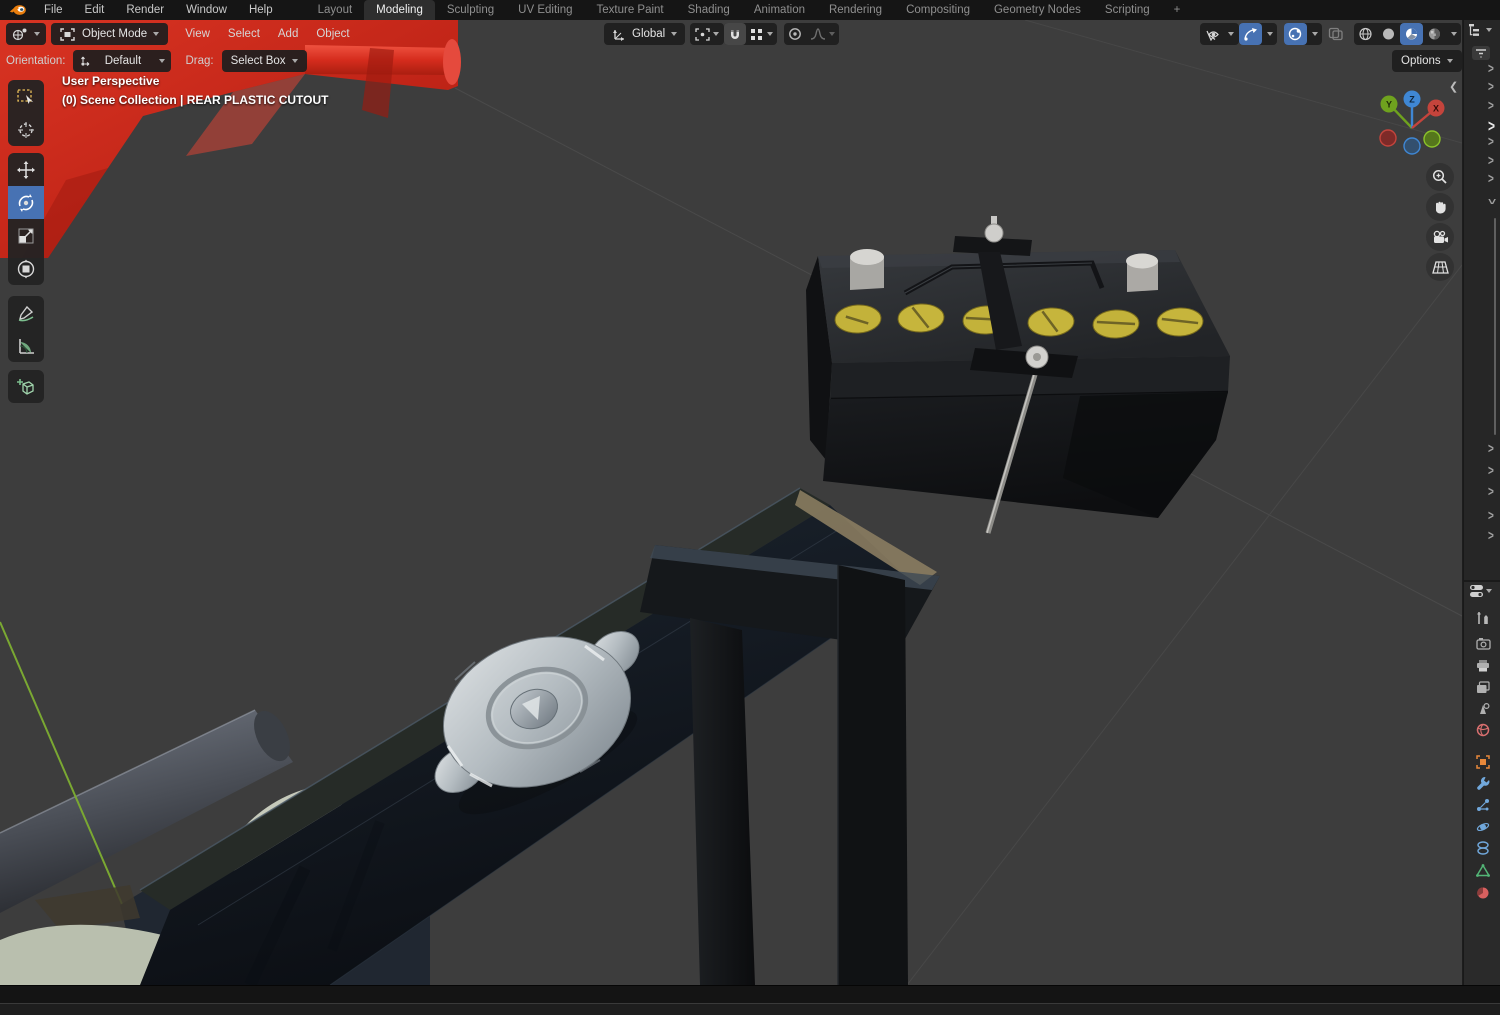  I want to click on outliner-panel: > > > > > > > > > > > > >, so click(1481, 300).